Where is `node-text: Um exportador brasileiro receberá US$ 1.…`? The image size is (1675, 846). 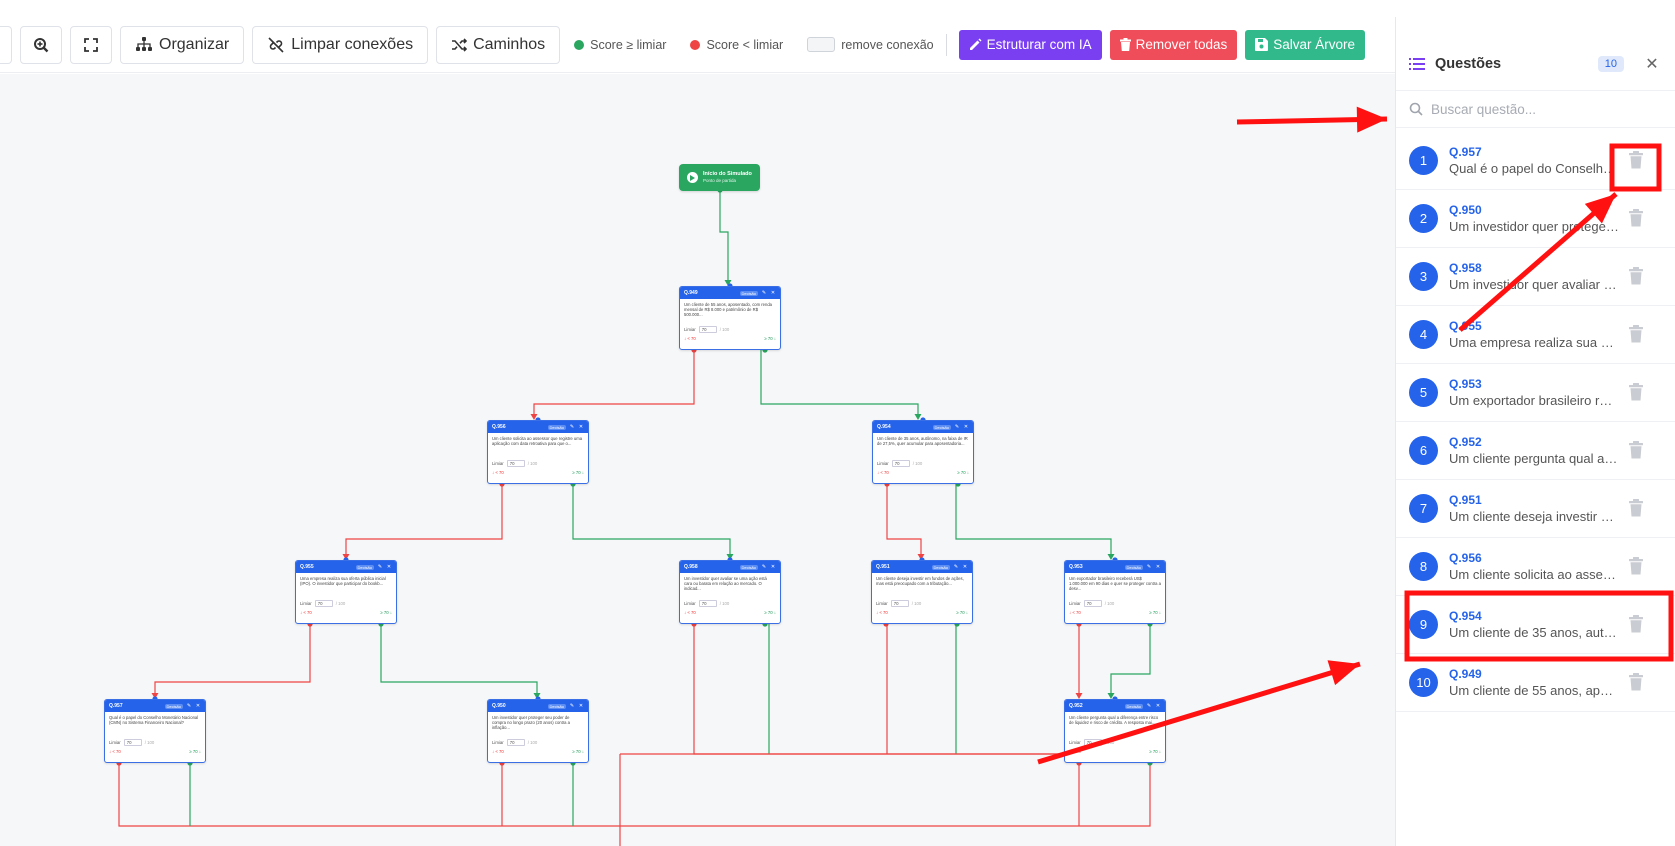
node-text: Um exportador brasileiro receberá US$ 1.… is located at coordinates (1115, 584).